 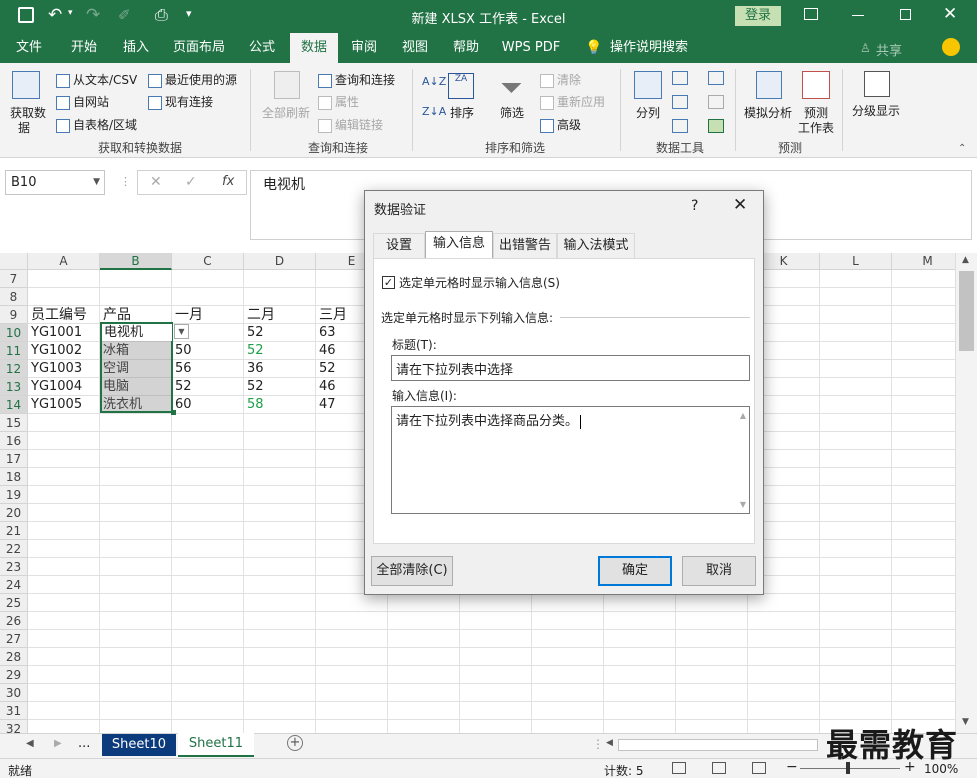 What do you see at coordinates (951, 47) in the screenshot?
I see `smiley-icon` at bounding box center [951, 47].